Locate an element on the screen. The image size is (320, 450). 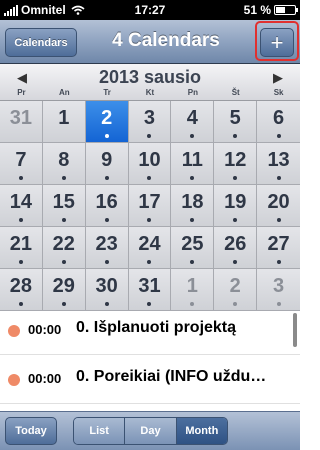
day-number: 8 is located at coordinates (64, 160).